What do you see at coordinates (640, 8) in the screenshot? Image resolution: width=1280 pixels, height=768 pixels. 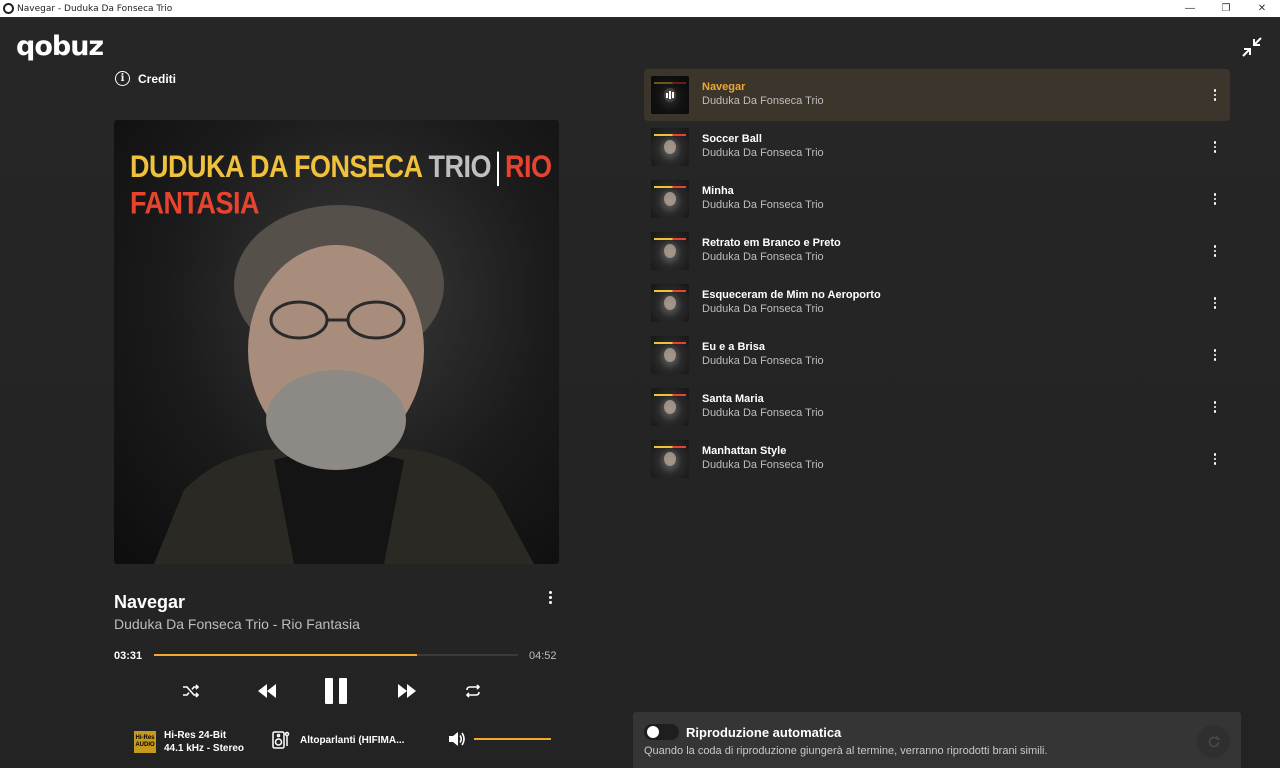 I see `window-titlebar: Navegar - Duduka Da Fonseca Trio — ❐ ✕` at bounding box center [640, 8].